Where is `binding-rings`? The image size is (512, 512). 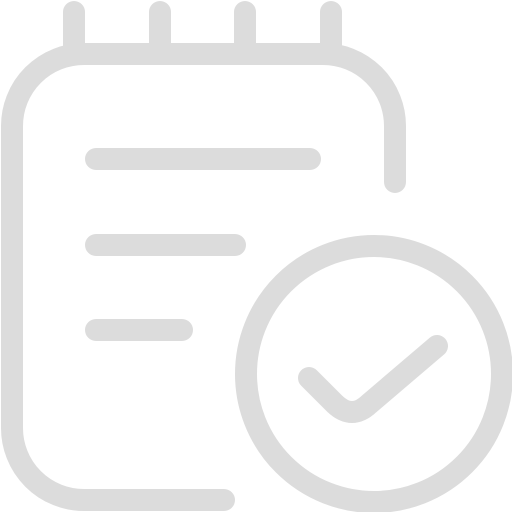 binding-rings is located at coordinates (202, 29).